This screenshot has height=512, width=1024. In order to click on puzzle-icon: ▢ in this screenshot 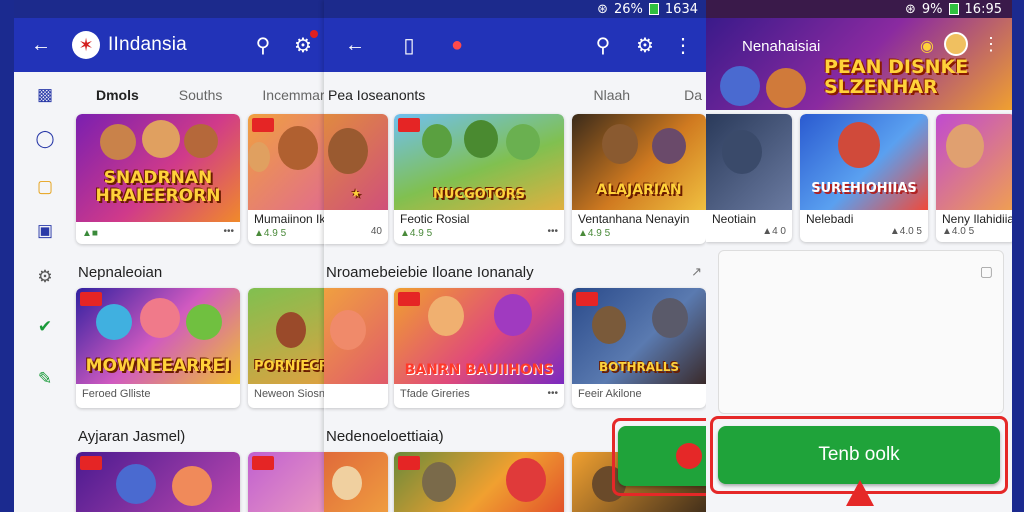, I will do `click(986, 271)`.